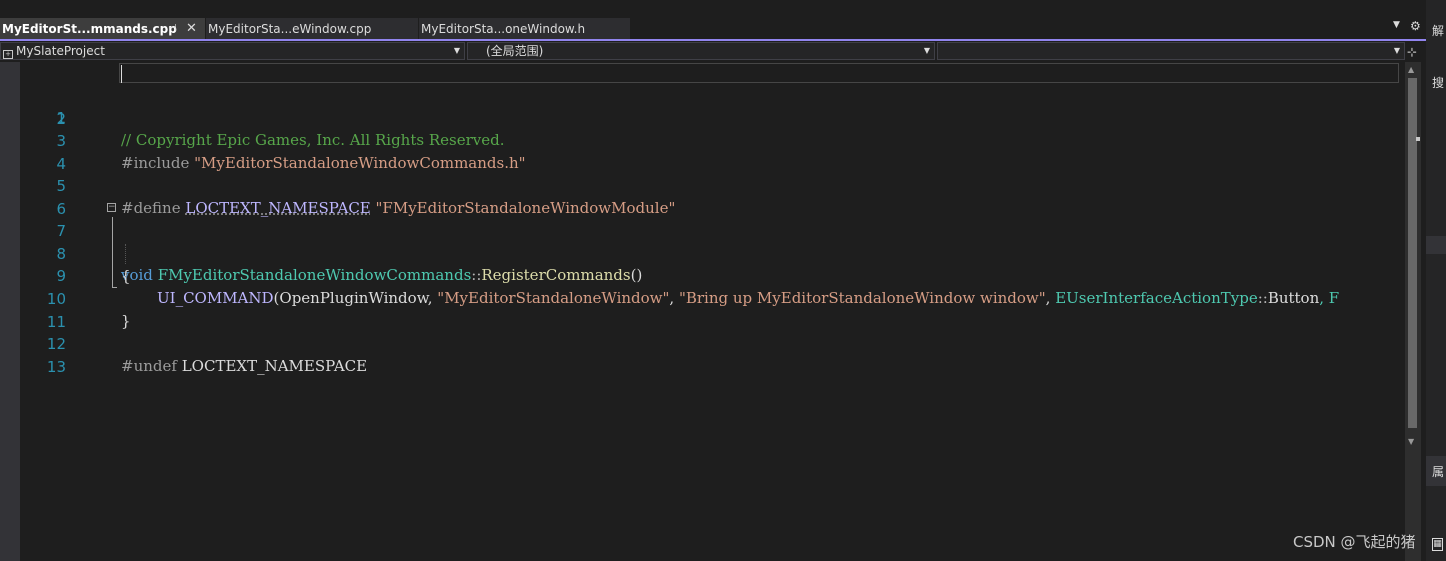 The width and height of the screenshot is (1446, 561). Describe the element at coordinates (290, 29) in the screenshot. I see `tab-label: MyEditorSta...eWindow.cpp` at that location.